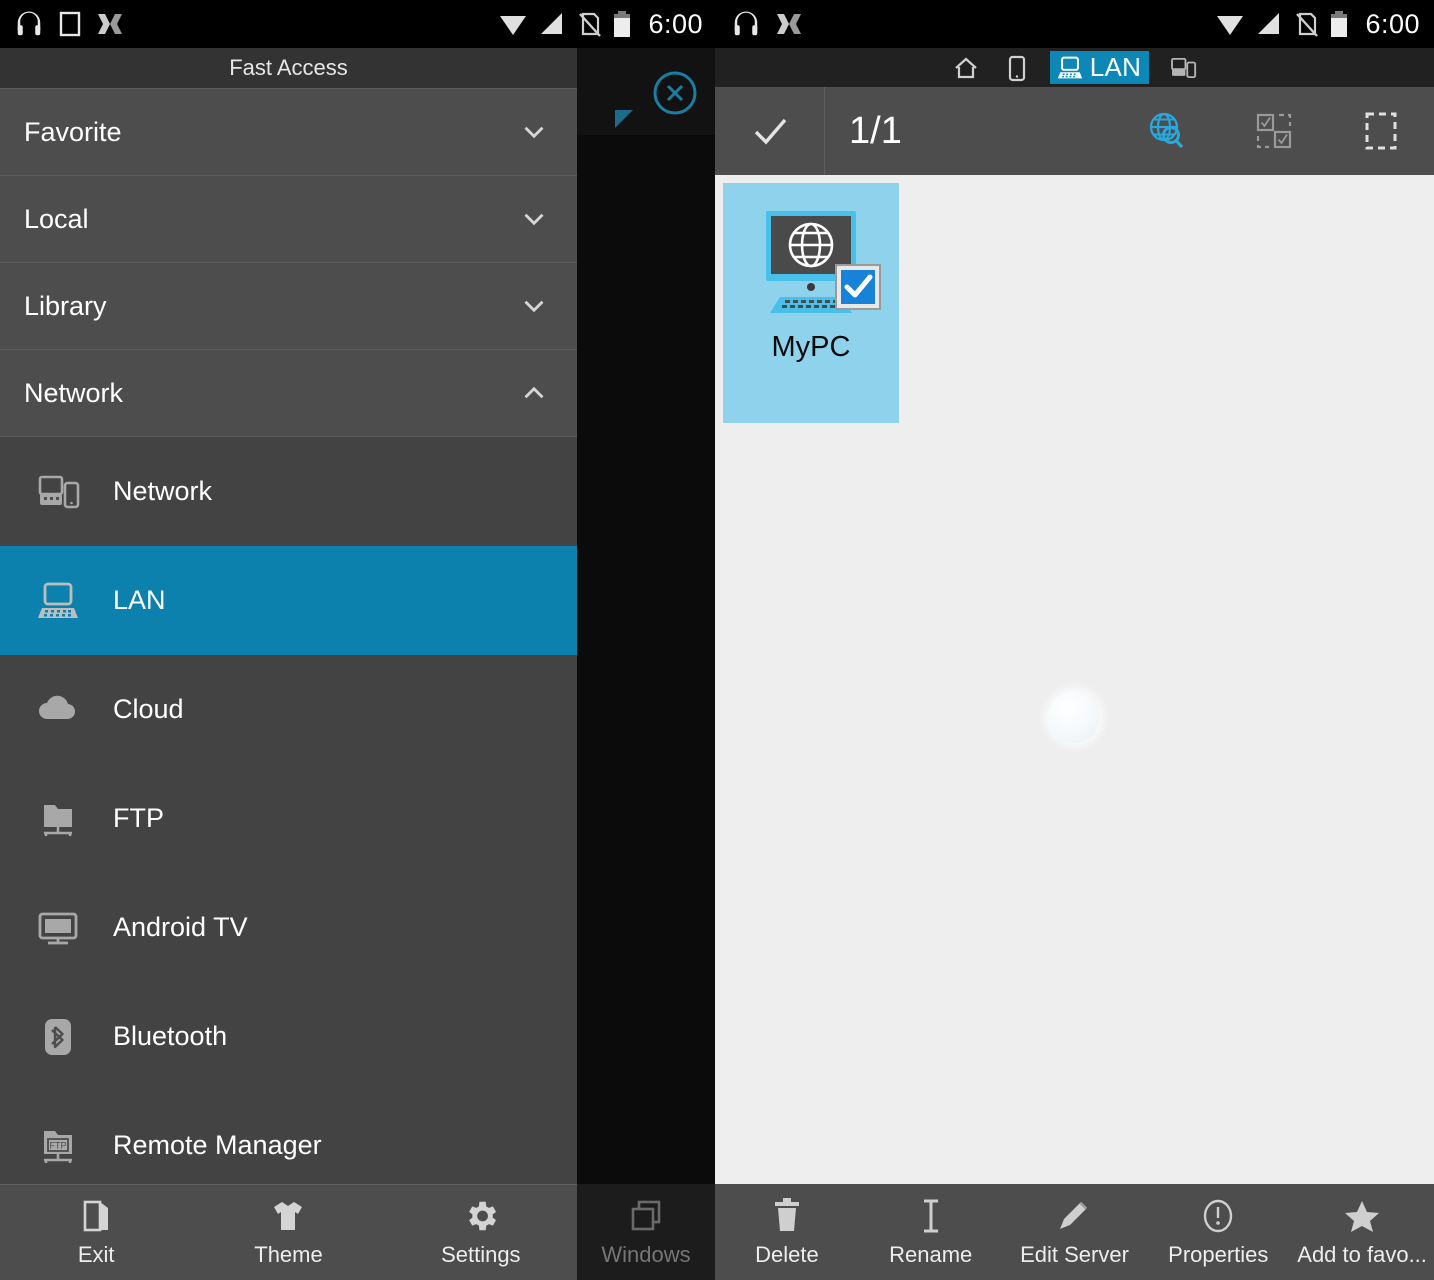 This screenshot has width=1434, height=1280. Describe the element at coordinates (96, 1254) in the screenshot. I see `exit-label: Exit` at that location.